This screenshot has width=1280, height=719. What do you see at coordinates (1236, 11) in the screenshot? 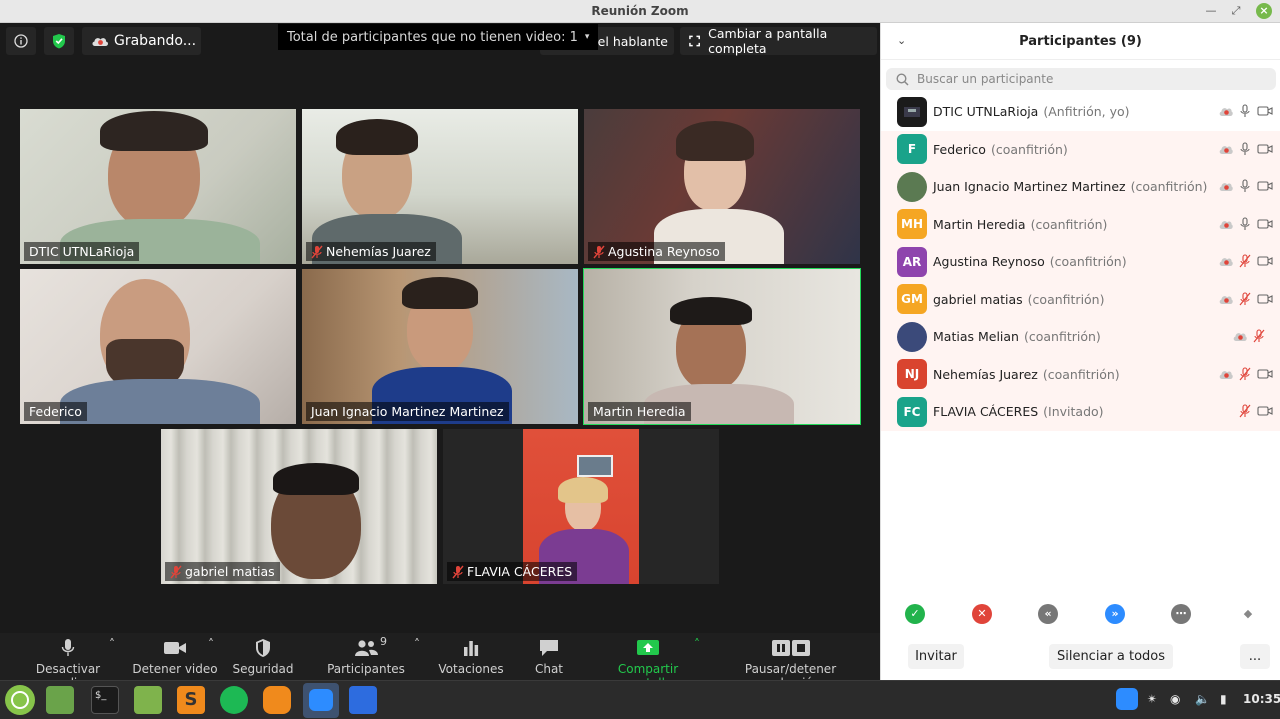
I see `maximize-icon: ⤢` at bounding box center [1236, 11].